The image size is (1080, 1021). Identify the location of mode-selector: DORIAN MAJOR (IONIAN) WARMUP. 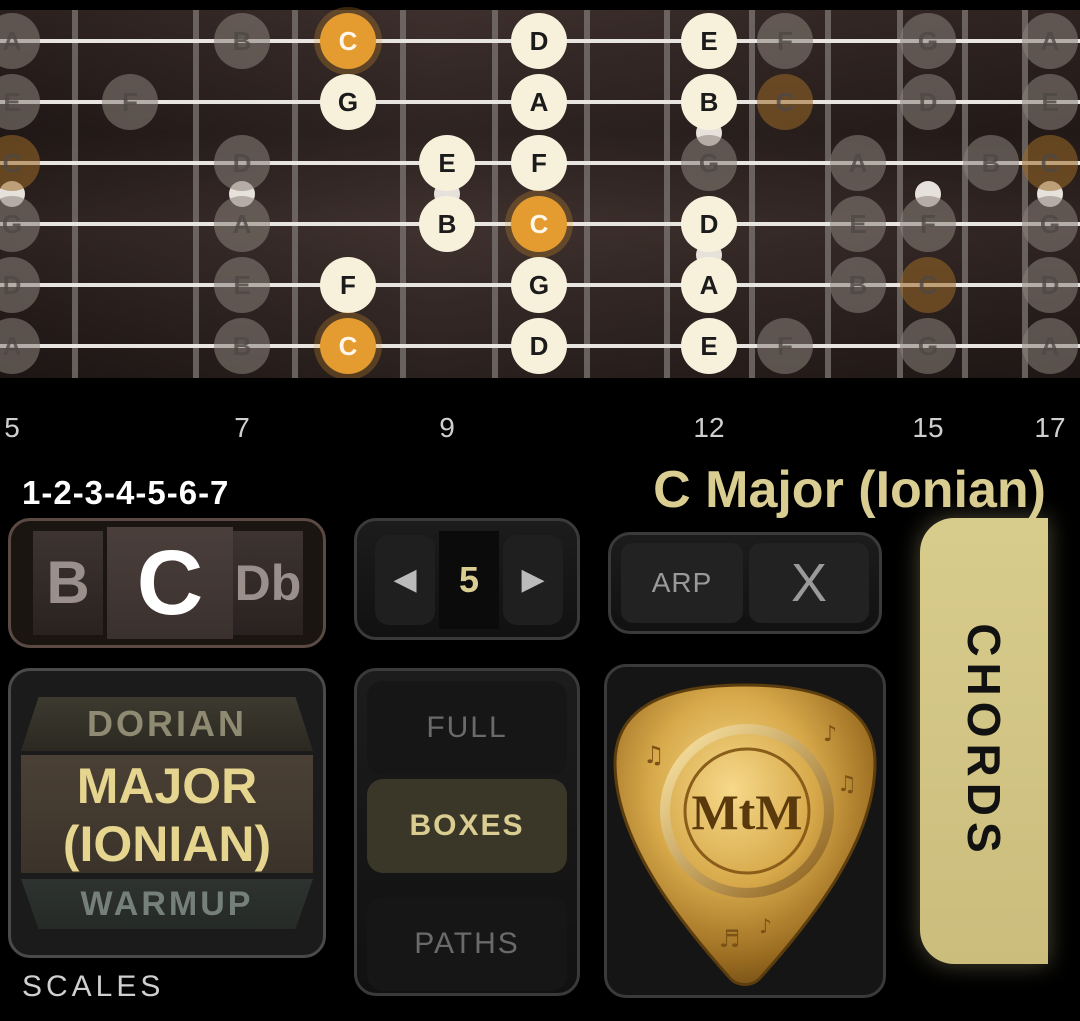
(167, 813).